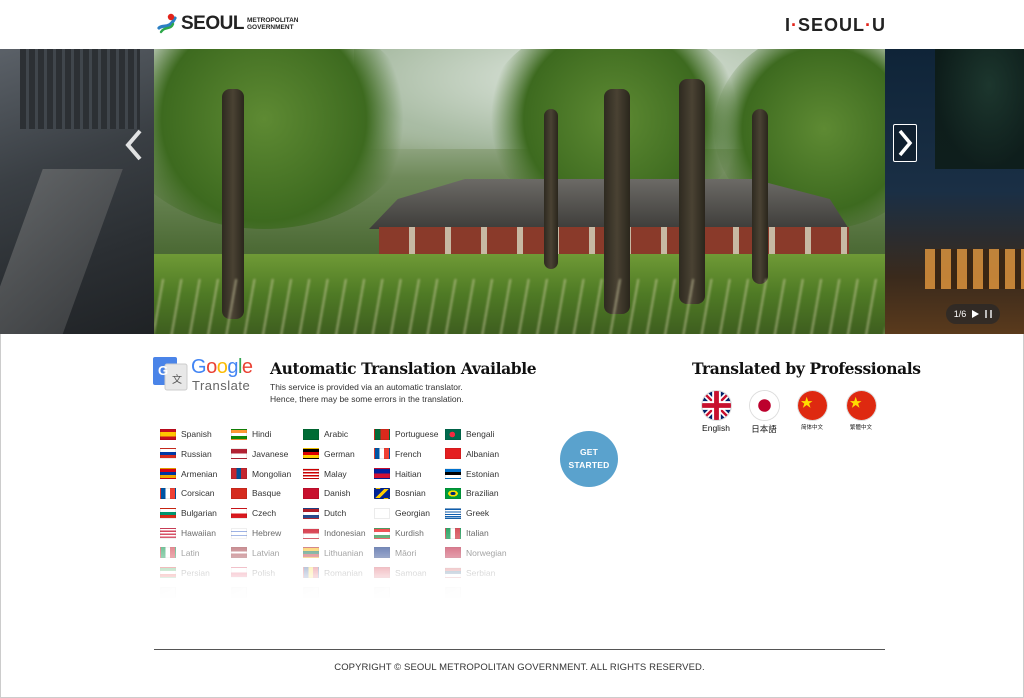 This screenshot has width=1024, height=698. Describe the element at coordinates (406, 552) in the screenshot. I see `language-label: Māori` at that location.